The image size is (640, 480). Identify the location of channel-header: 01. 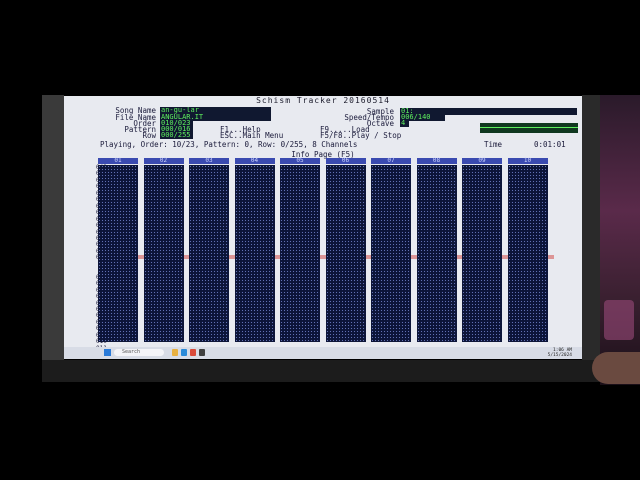
(118, 161).